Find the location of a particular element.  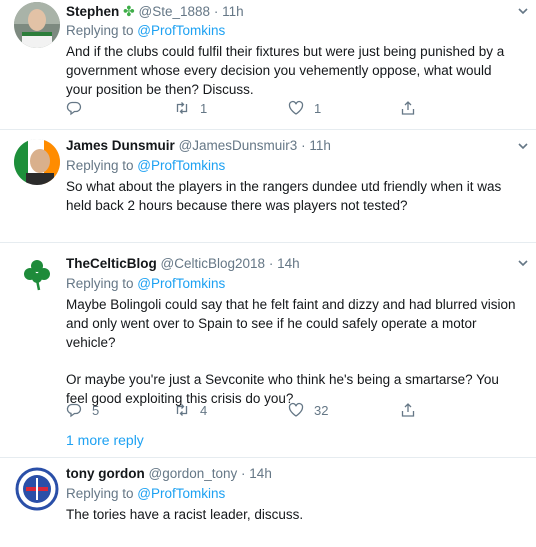

reply-button is located at coordinates (79, 108).